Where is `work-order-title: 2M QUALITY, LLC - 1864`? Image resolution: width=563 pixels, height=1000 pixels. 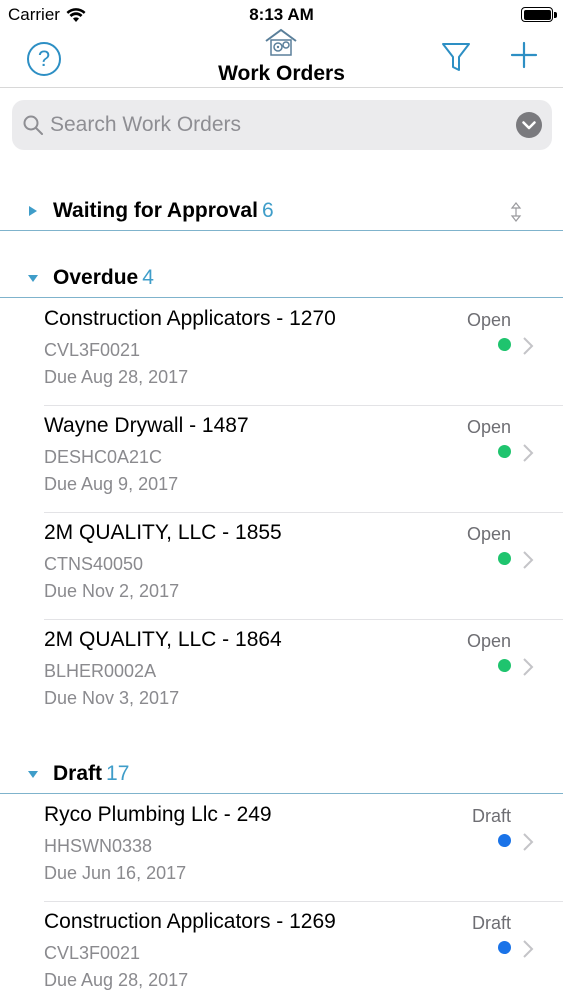
work-order-title: 2M QUALITY, LLC - 1864 is located at coordinates (163, 639).